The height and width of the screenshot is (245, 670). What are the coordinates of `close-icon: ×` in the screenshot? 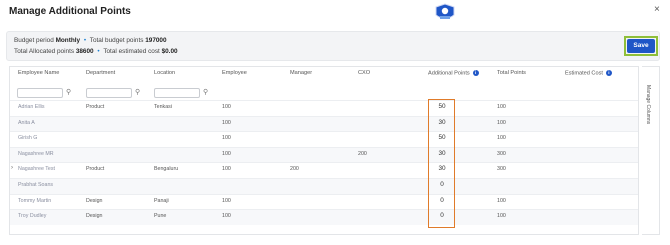 It's located at (657, 9).